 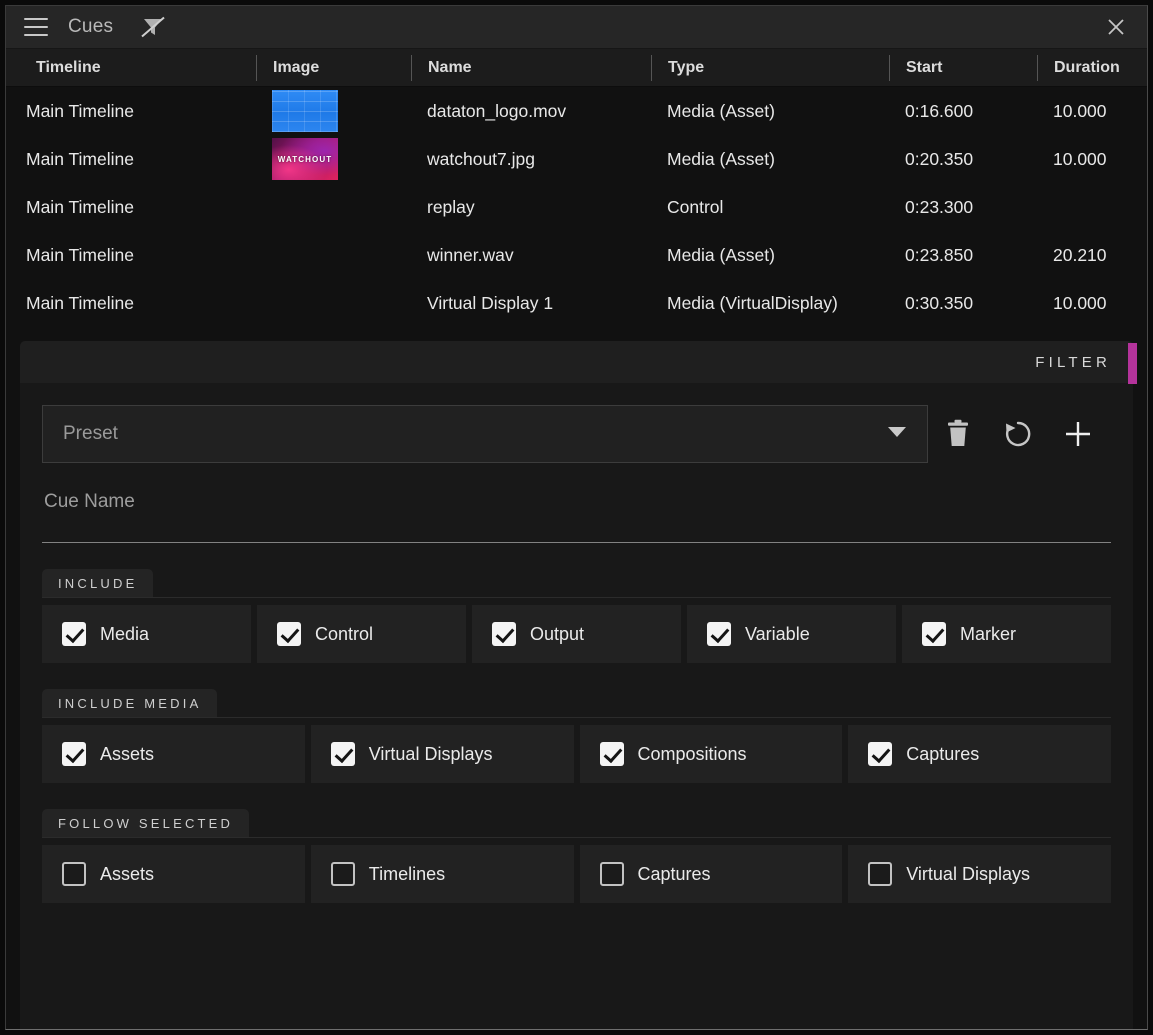 I want to click on thumbnail-dataton-logo, so click(x=305, y=111).